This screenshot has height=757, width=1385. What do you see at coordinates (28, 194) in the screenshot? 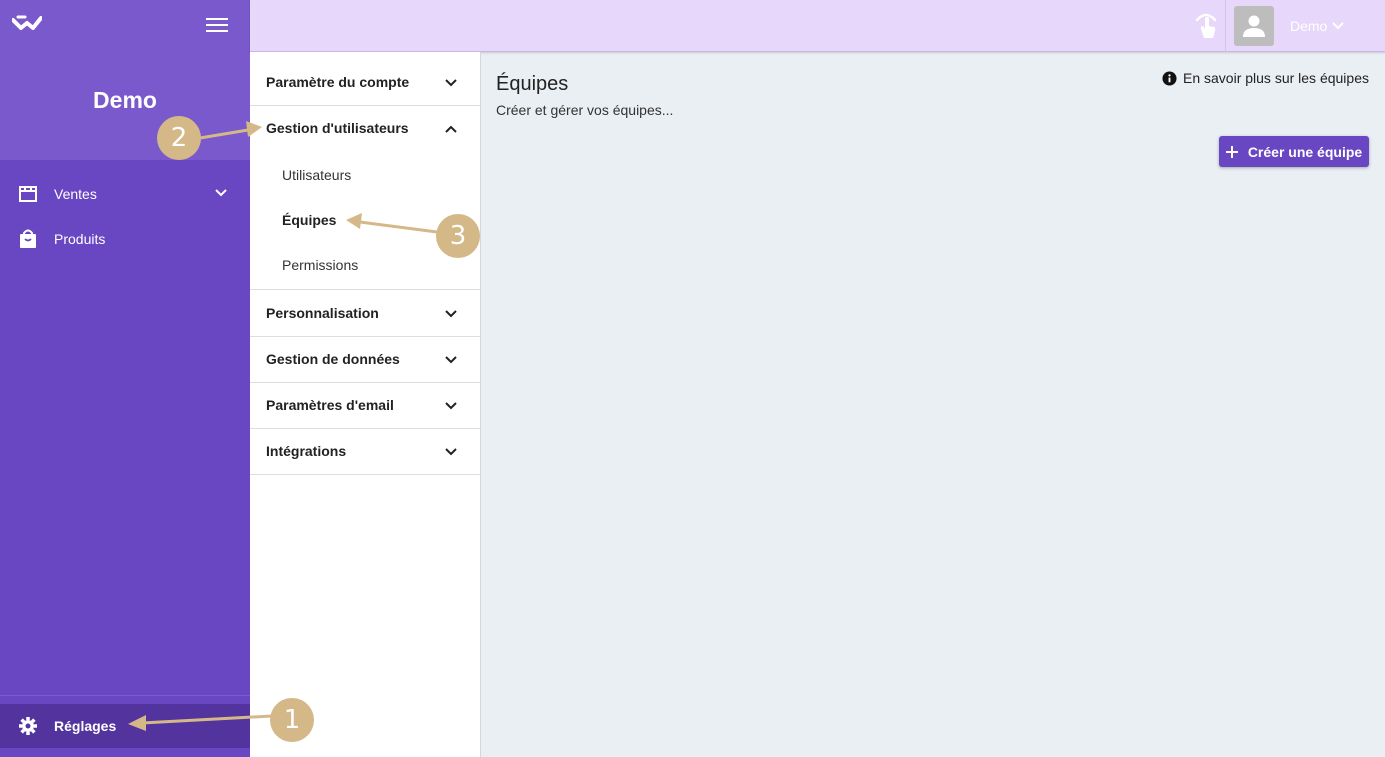
I see `store-icon` at bounding box center [28, 194].